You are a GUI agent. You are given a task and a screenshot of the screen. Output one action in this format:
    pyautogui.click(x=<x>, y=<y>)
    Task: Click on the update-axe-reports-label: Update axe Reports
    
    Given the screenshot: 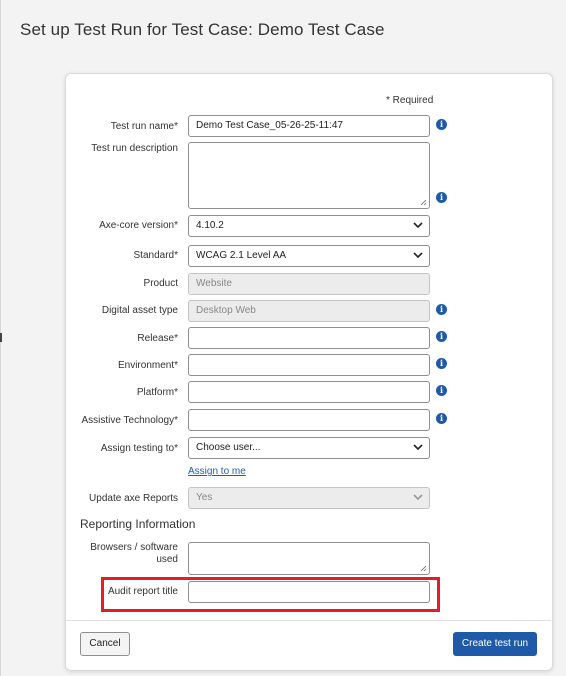 What is the action you would take?
    pyautogui.click(x=133, y=498)
    